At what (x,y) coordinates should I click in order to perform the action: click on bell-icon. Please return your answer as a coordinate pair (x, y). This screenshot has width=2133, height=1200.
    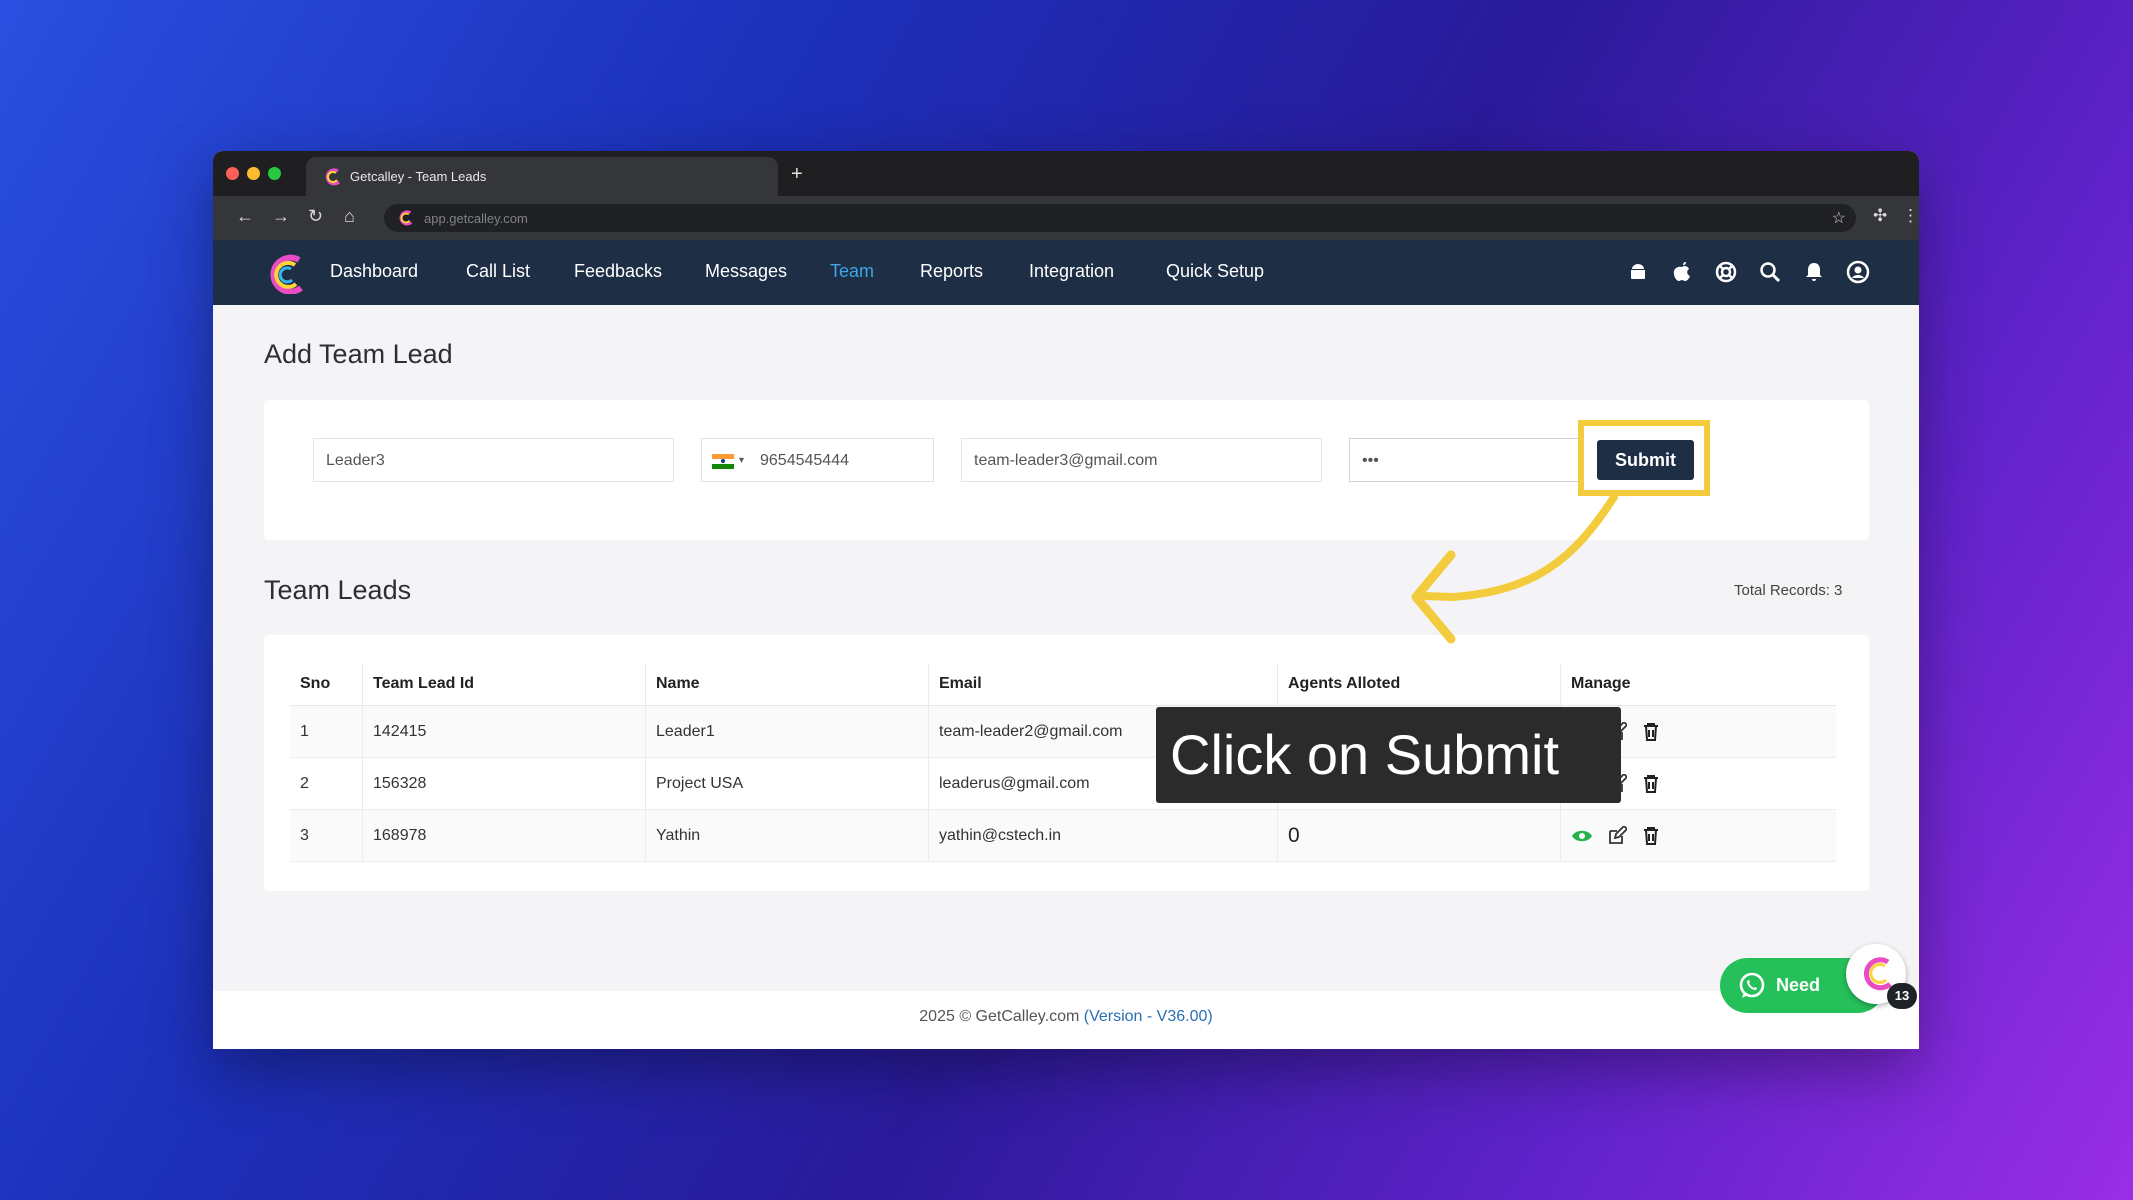
    Looking at the image, I should click on (1814, 272).